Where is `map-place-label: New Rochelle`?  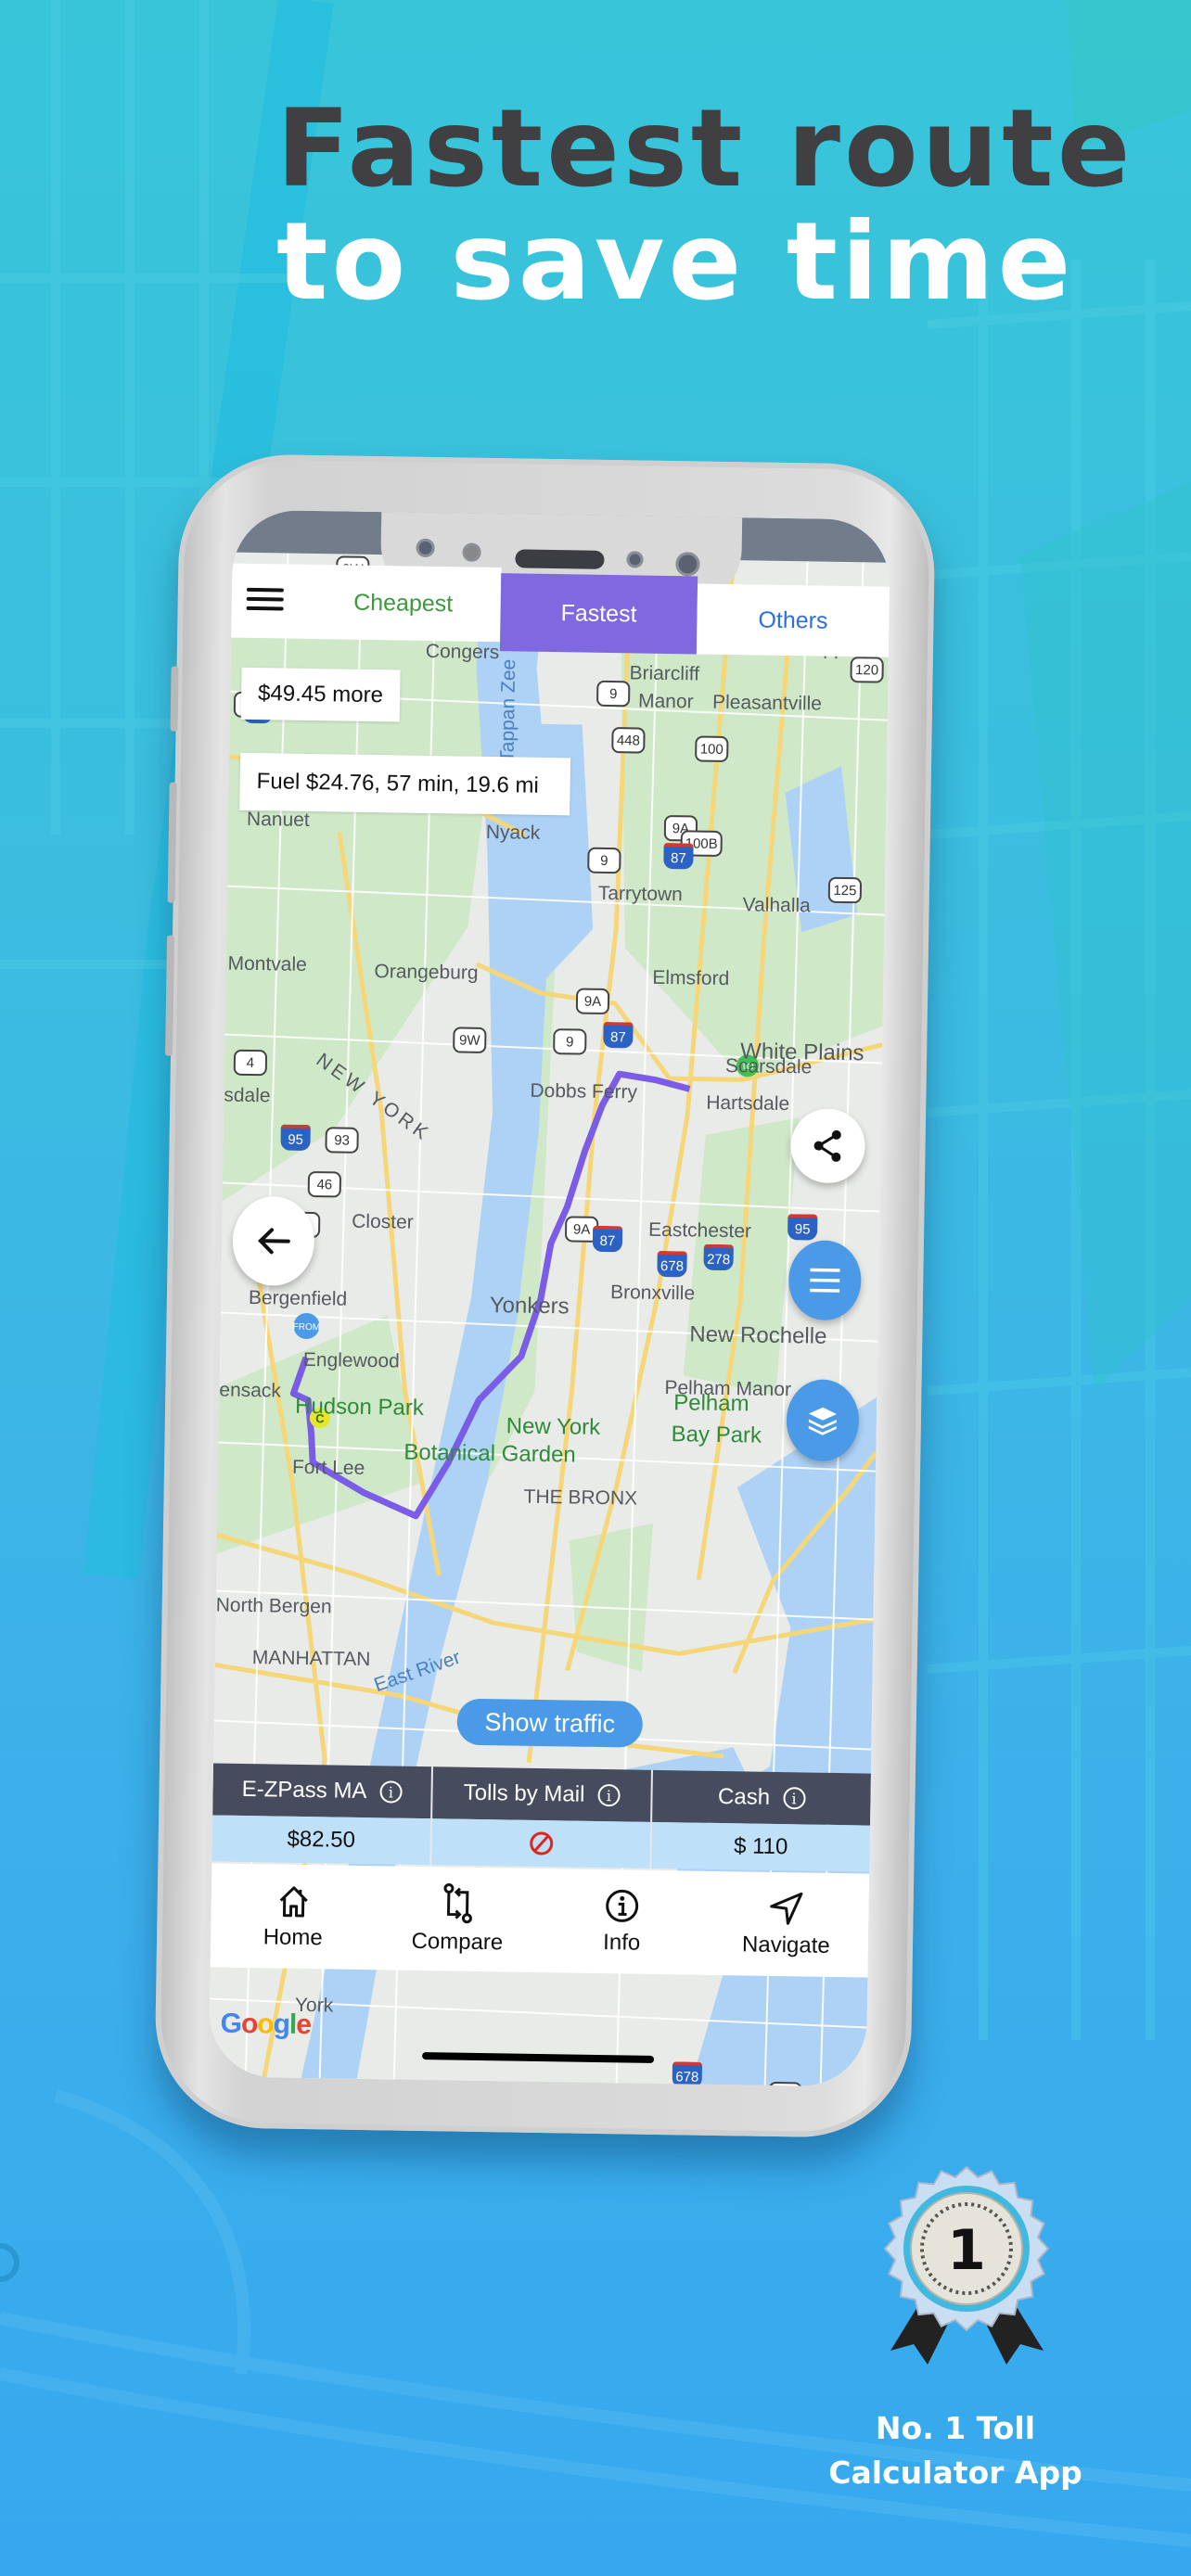 map-place-label: New Rochelle is located at coordinates (758, 1335).